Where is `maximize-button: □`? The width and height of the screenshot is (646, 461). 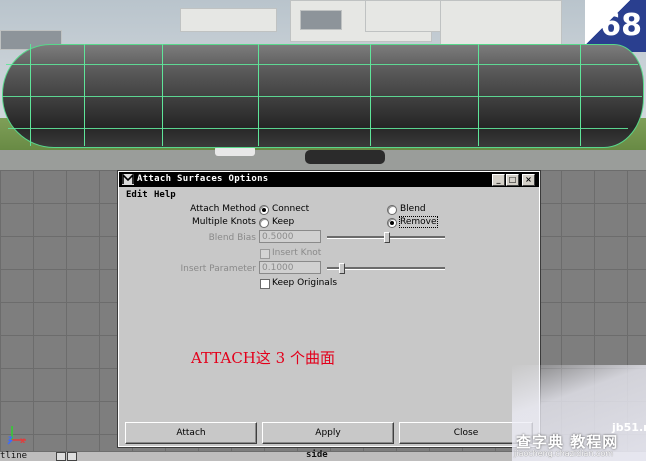 maximize-button: □ is located at coordinates (512, 180).